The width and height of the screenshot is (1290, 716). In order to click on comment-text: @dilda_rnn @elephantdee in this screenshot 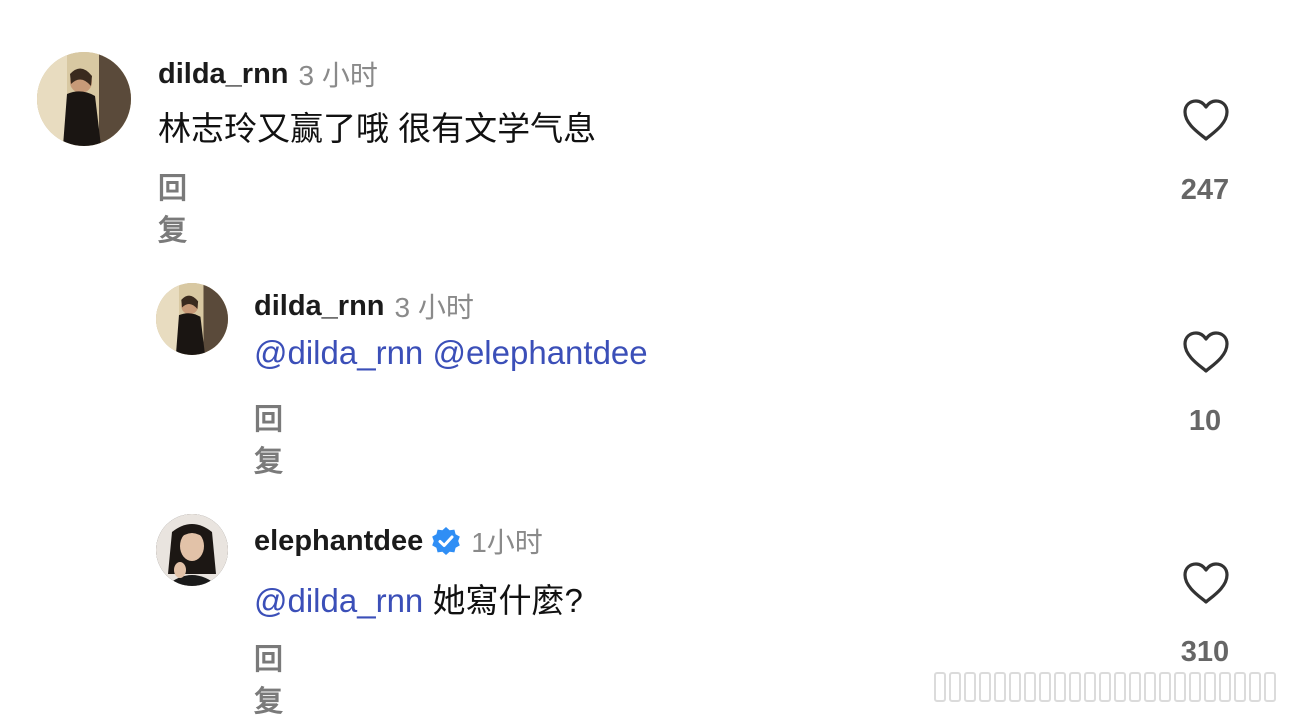, I will do `click(451, 353)`.